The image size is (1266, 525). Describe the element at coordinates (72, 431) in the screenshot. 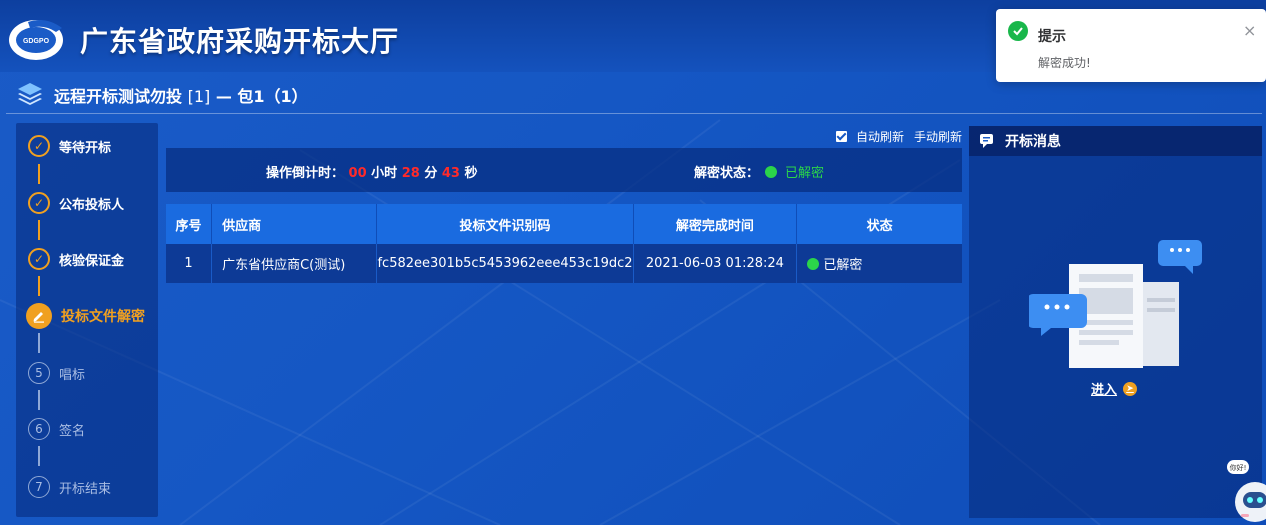

I see `step-label: 签名` at that location.